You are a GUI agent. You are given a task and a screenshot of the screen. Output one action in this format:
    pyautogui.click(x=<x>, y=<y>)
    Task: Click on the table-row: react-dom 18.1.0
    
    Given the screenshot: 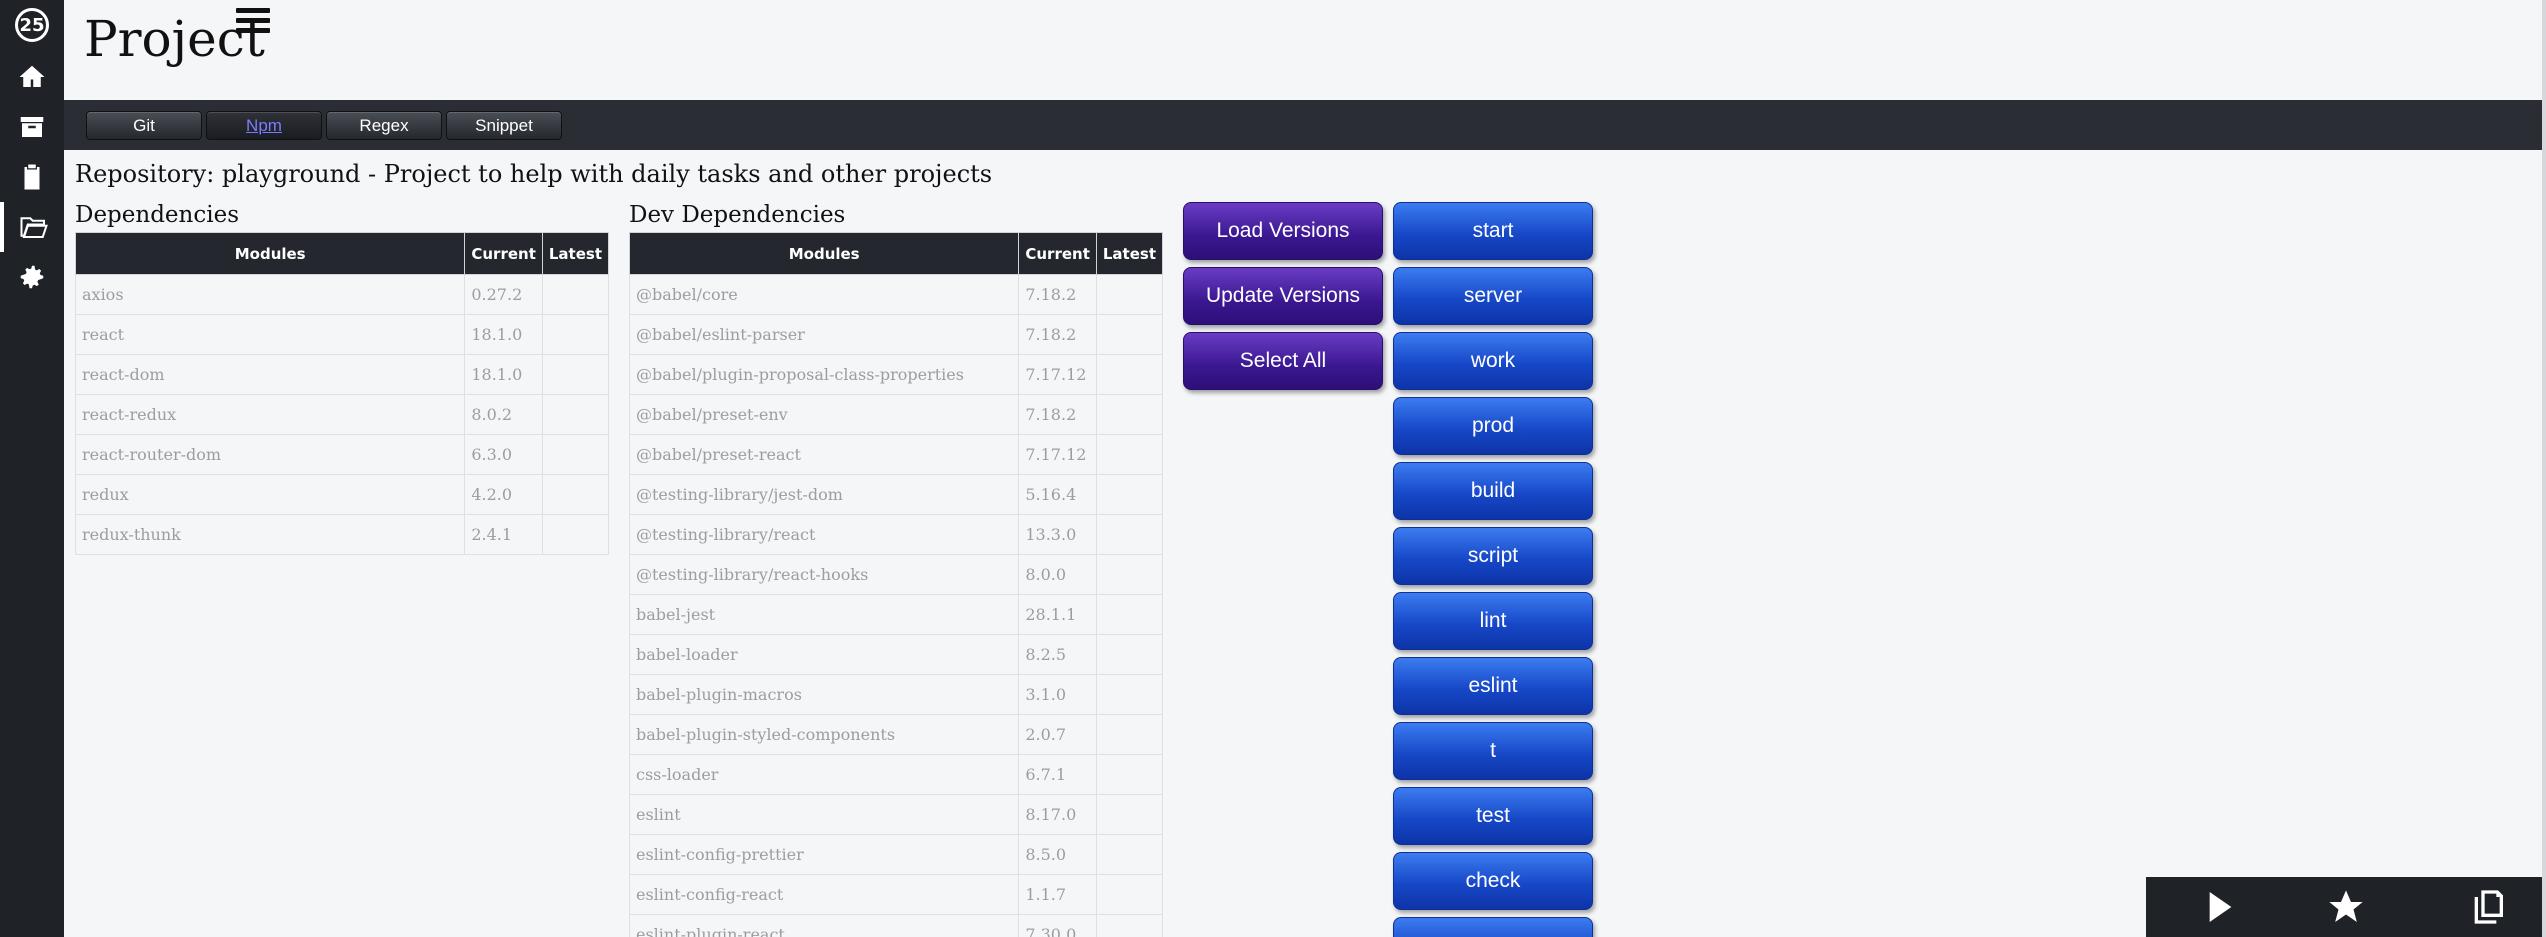 What is the action you would take?
    pyautogui.click(x=342, y=374)
    